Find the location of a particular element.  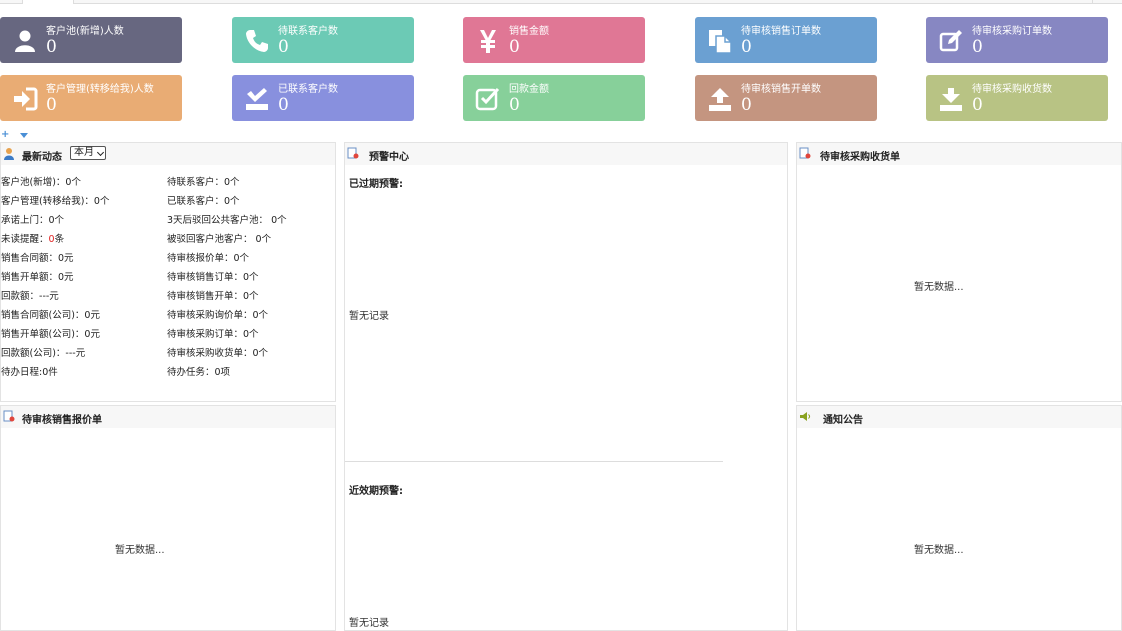

stat-item: 待审核采购订单：0个 is located at coordinates (213, 334).